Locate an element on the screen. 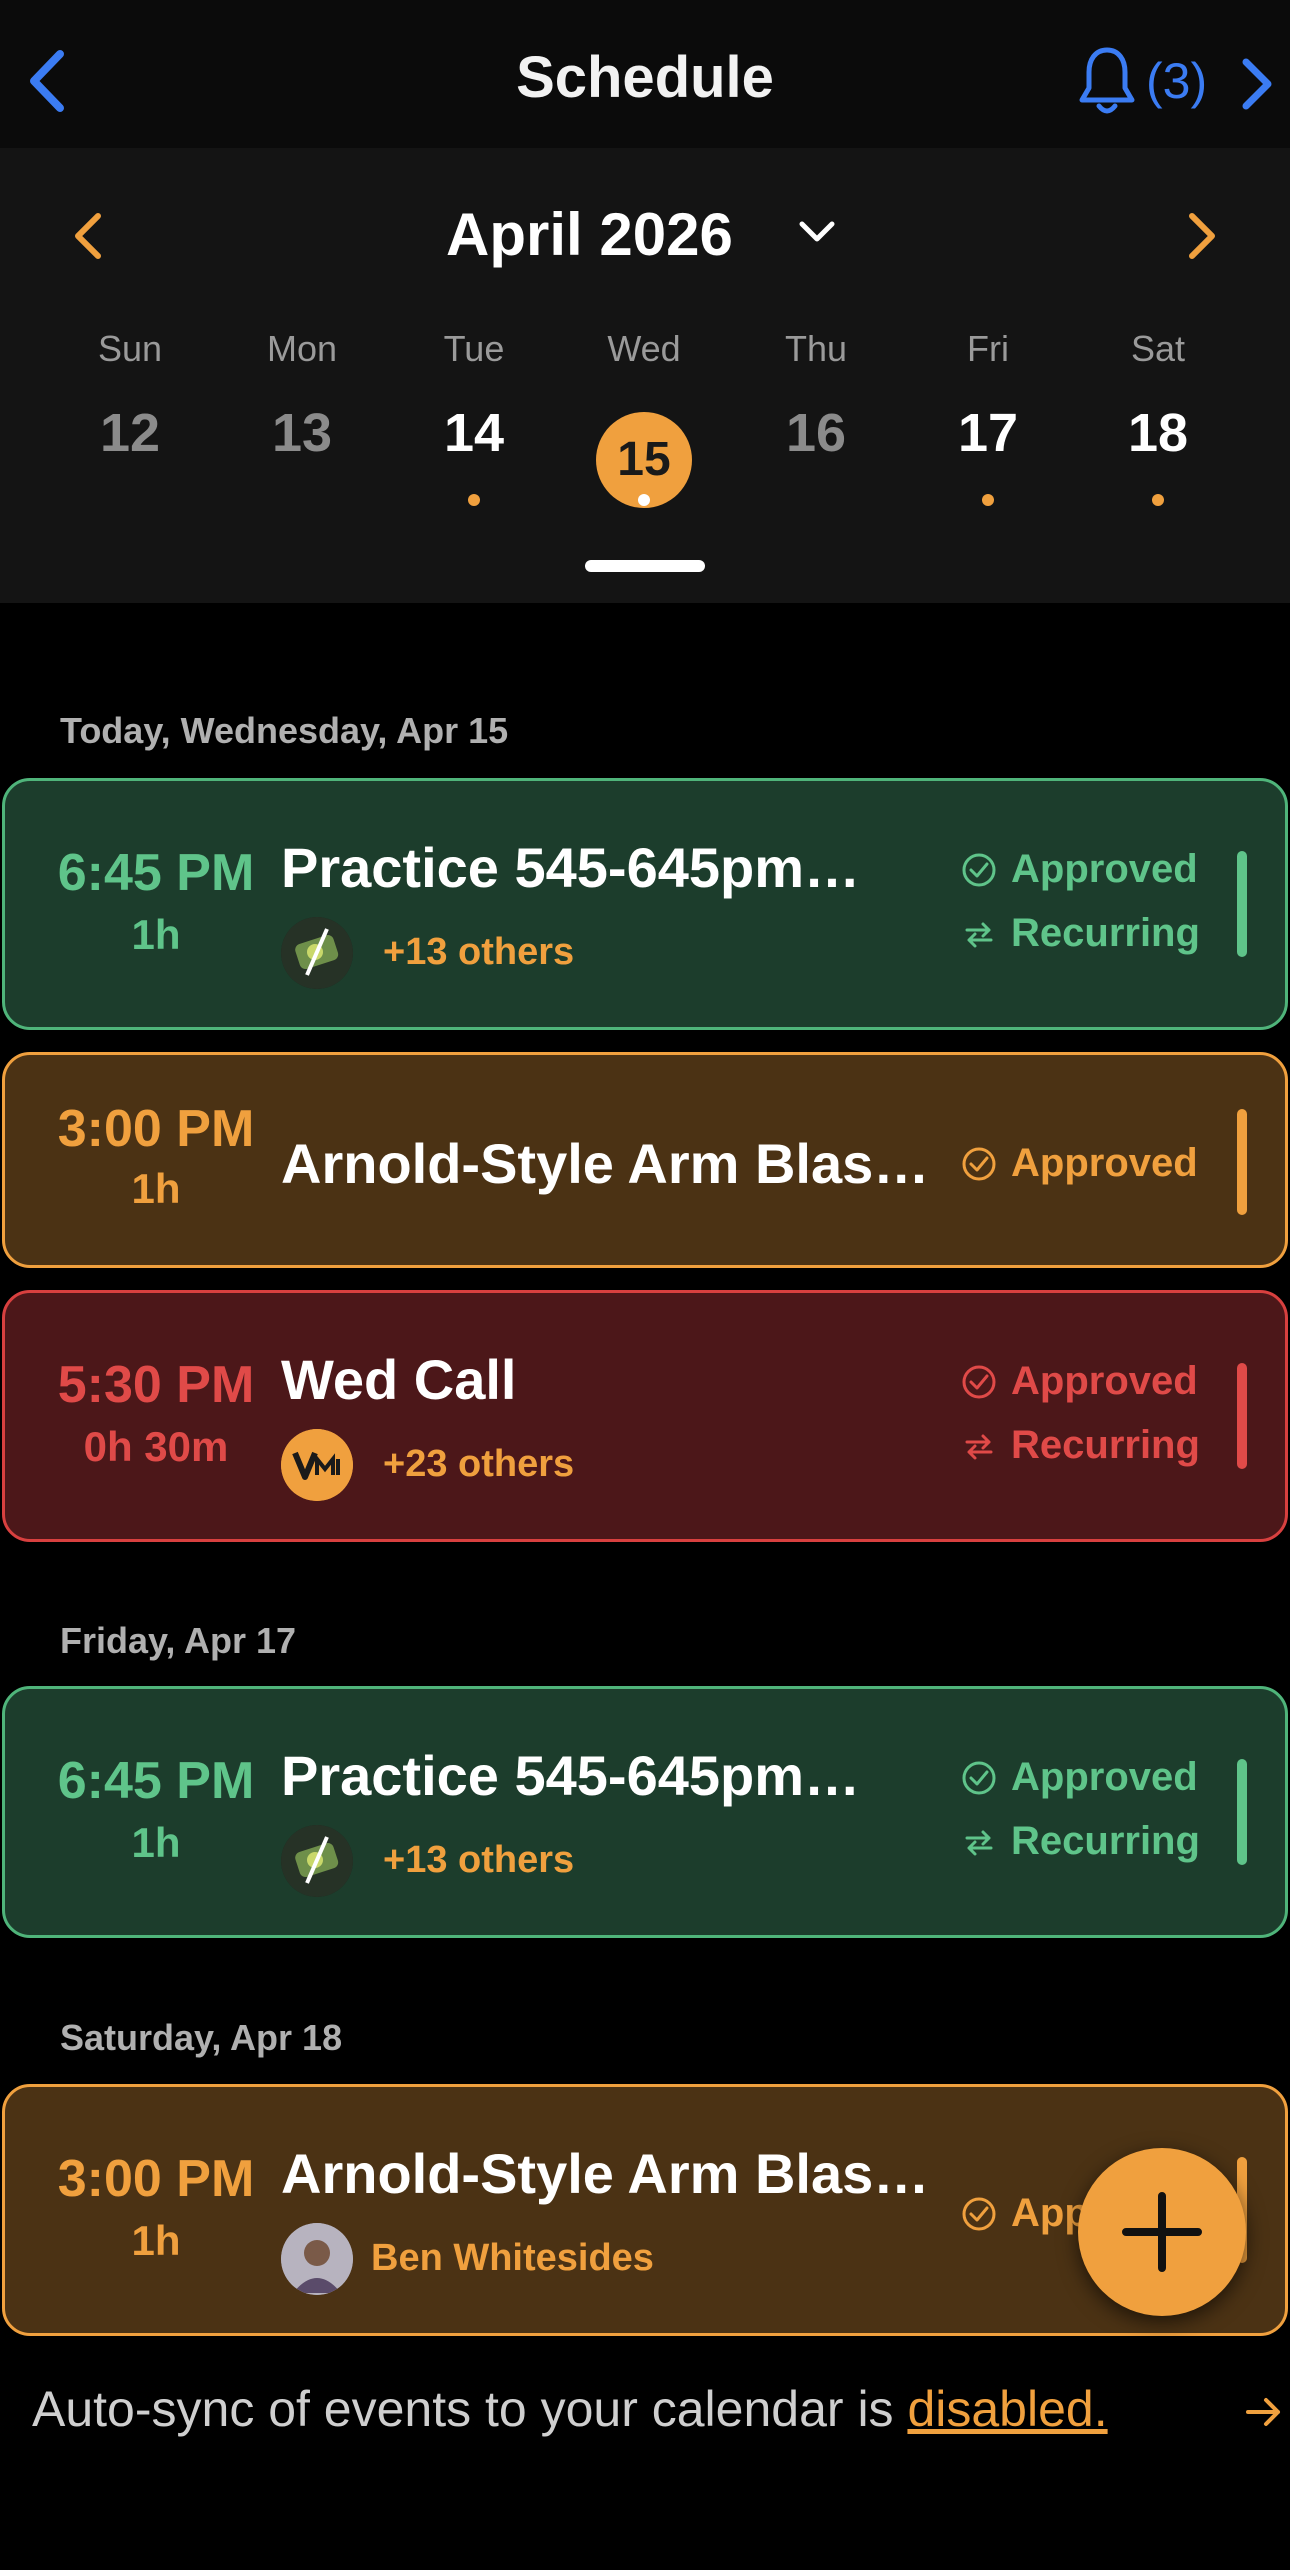 This screenshot has height=2570, width=1290. chevron-down-icon is located at coordinates (817, 232).